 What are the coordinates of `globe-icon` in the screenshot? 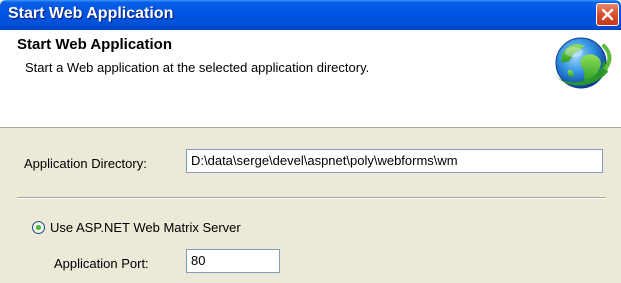 It's located at (582, 63).